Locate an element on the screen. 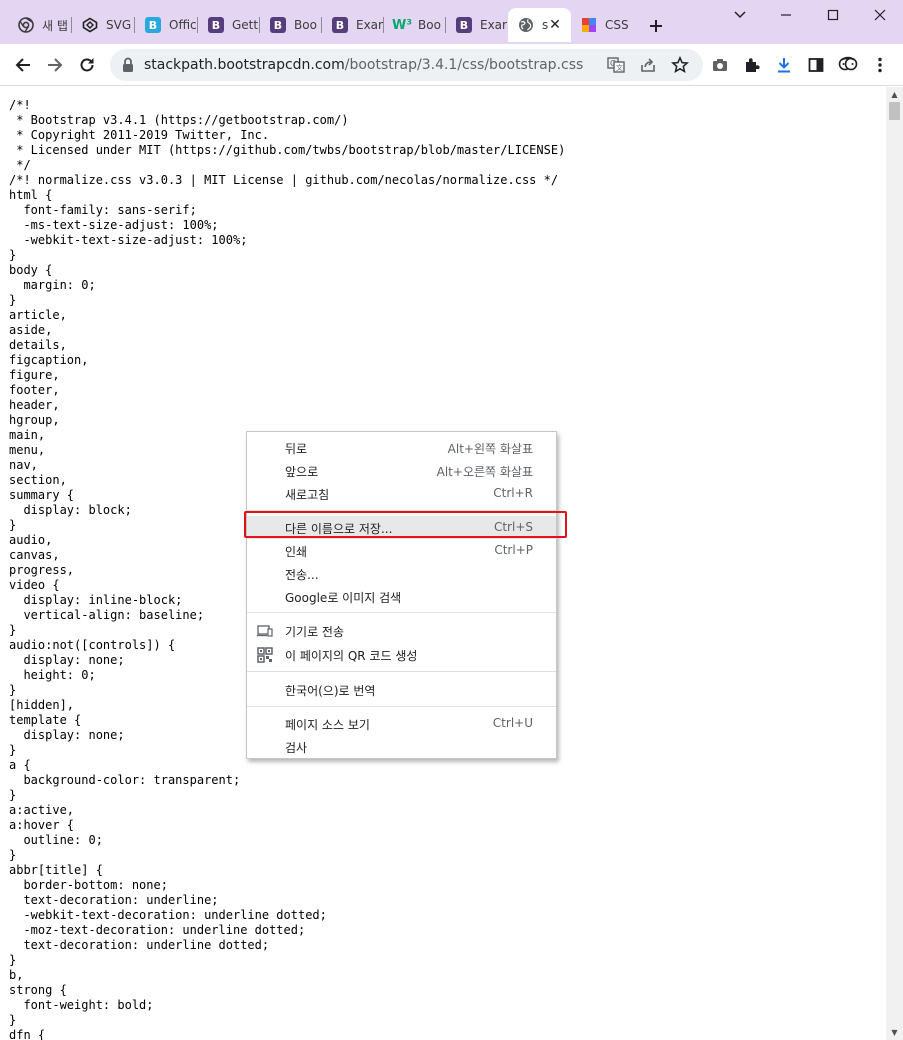 This screenshot has height=1040, width=903. new-tab-button is located at coordinates (656, 26).